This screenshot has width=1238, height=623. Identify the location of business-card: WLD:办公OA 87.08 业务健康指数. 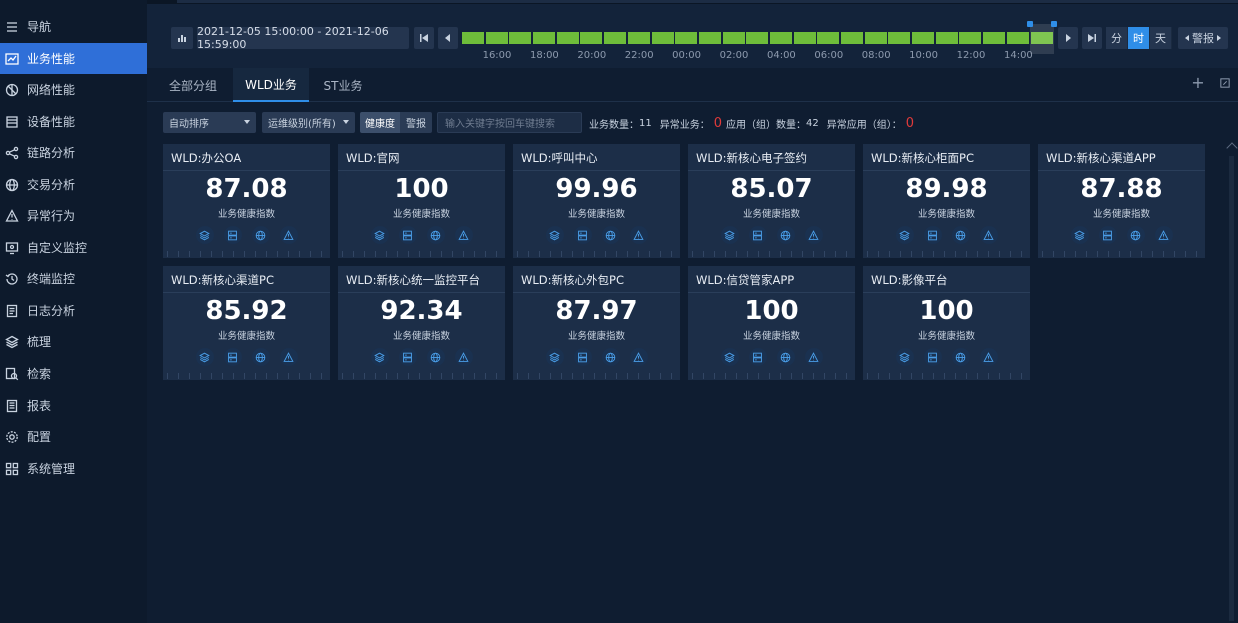
(246, 201).